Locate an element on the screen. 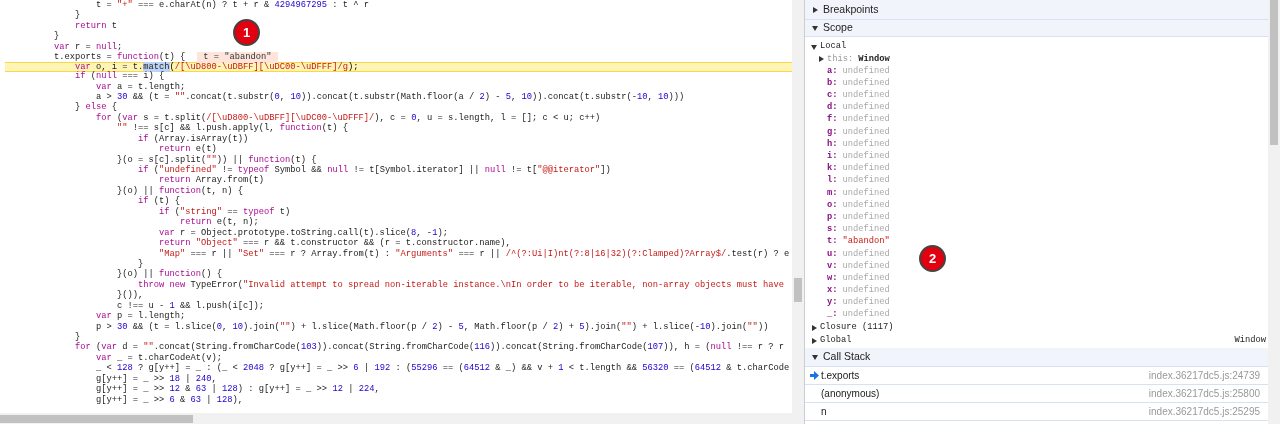 The height and width of the screenshot is (424, 1280). code-line: if ("string" == typeof t) is located at coordinates (224, 211).